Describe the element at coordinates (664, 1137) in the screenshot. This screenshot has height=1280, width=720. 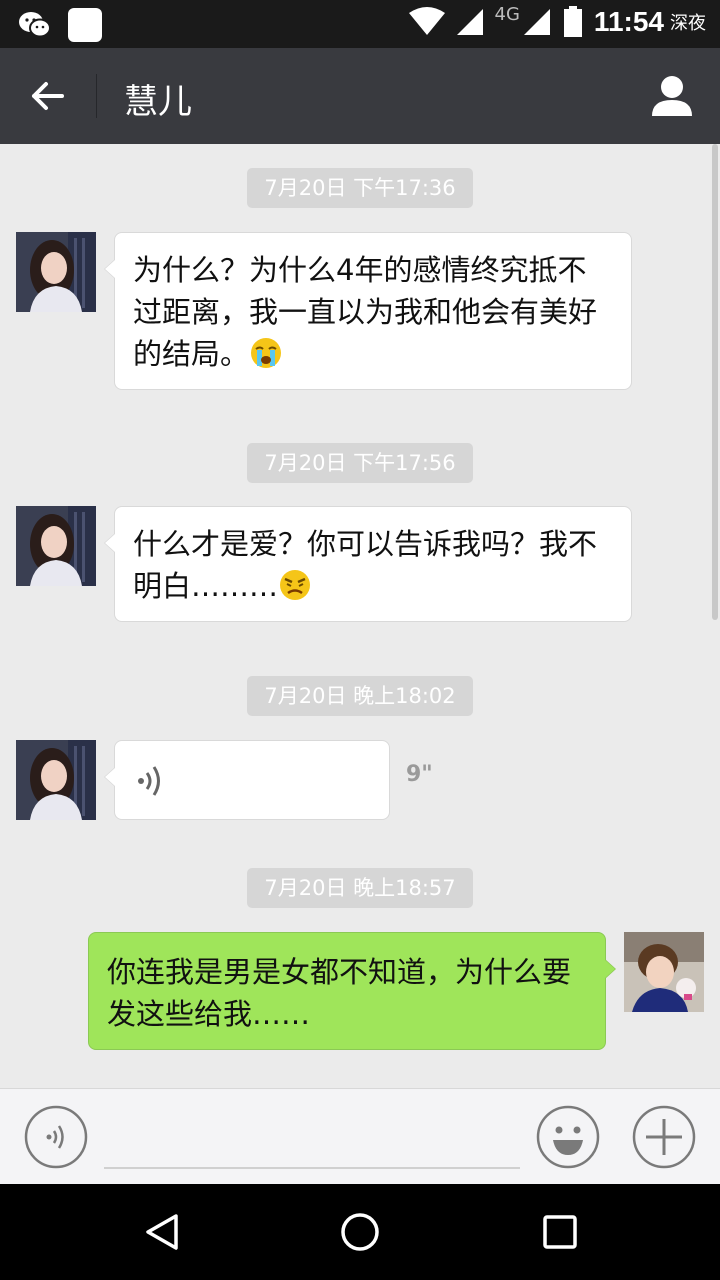
I see `plus-icon` at that location.